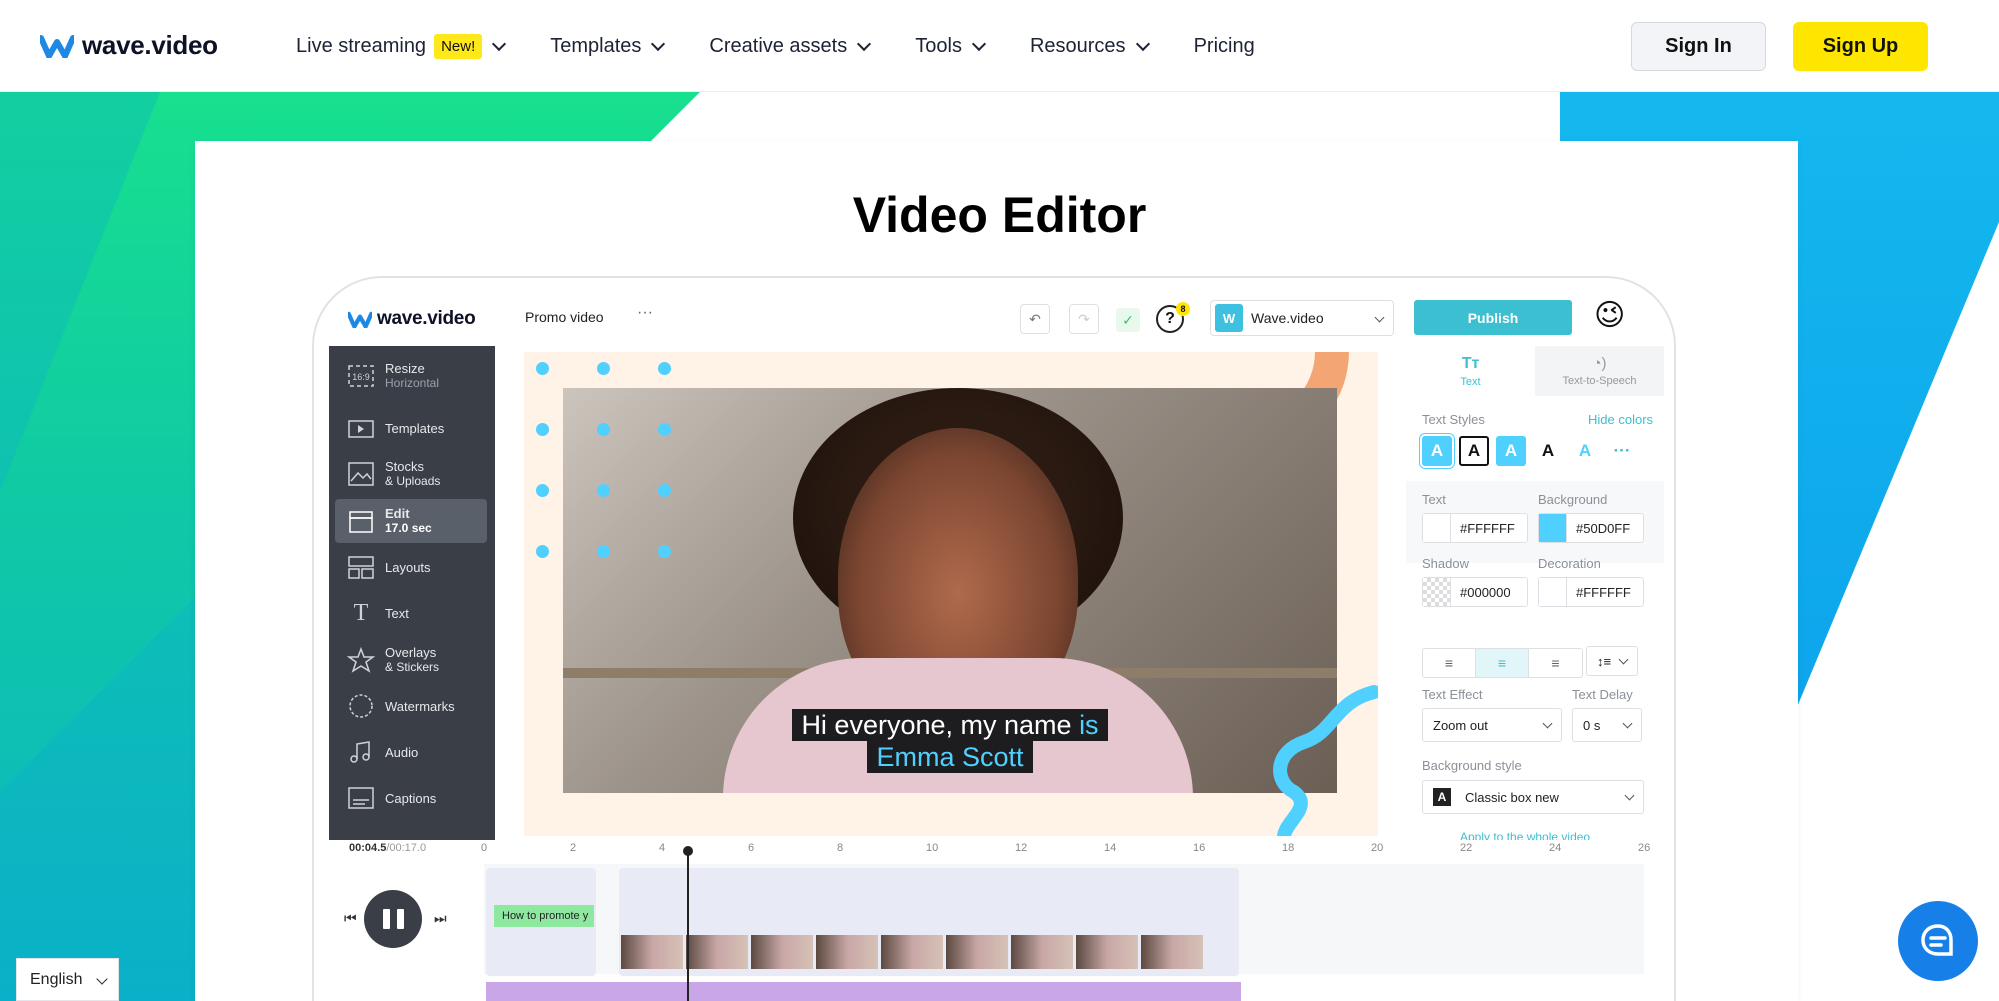  What do you see at coordinates (361, 45) in the screenshot?
I see `menu-label: Live streaming` at bounding box center [361, 45].